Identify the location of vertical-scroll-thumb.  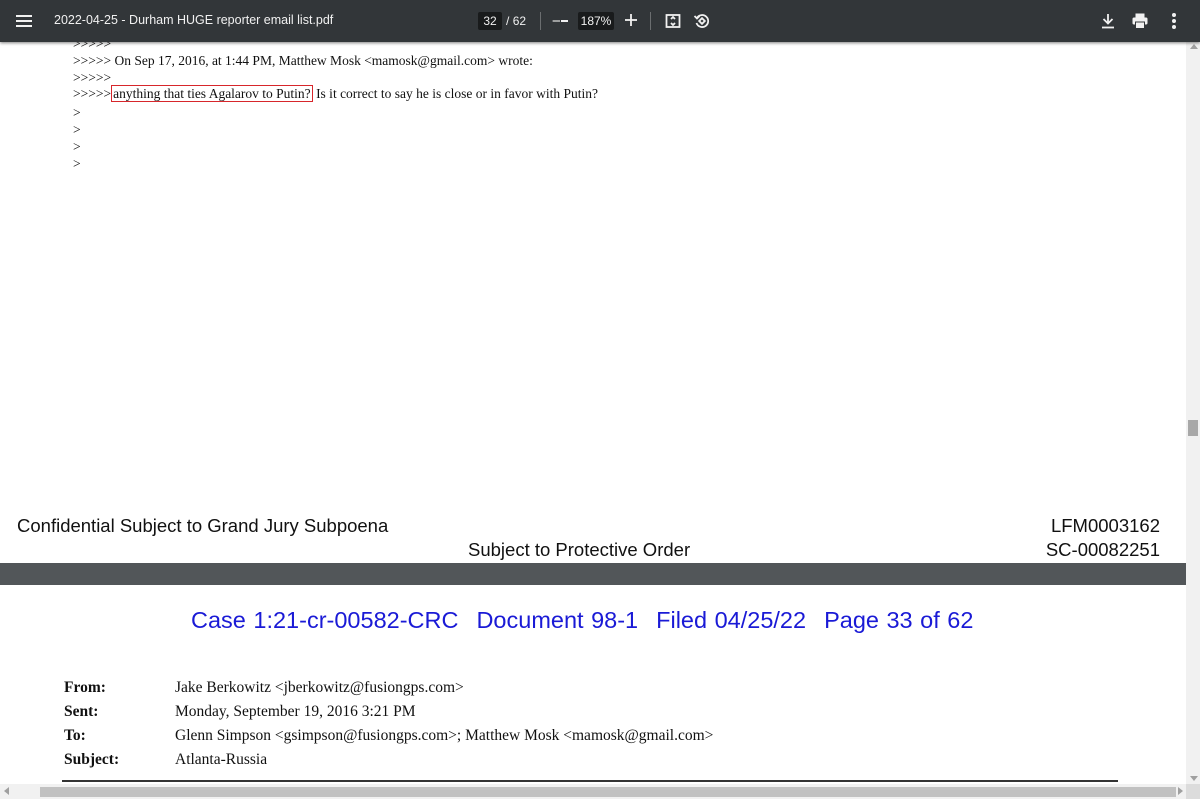
(1193, 428).